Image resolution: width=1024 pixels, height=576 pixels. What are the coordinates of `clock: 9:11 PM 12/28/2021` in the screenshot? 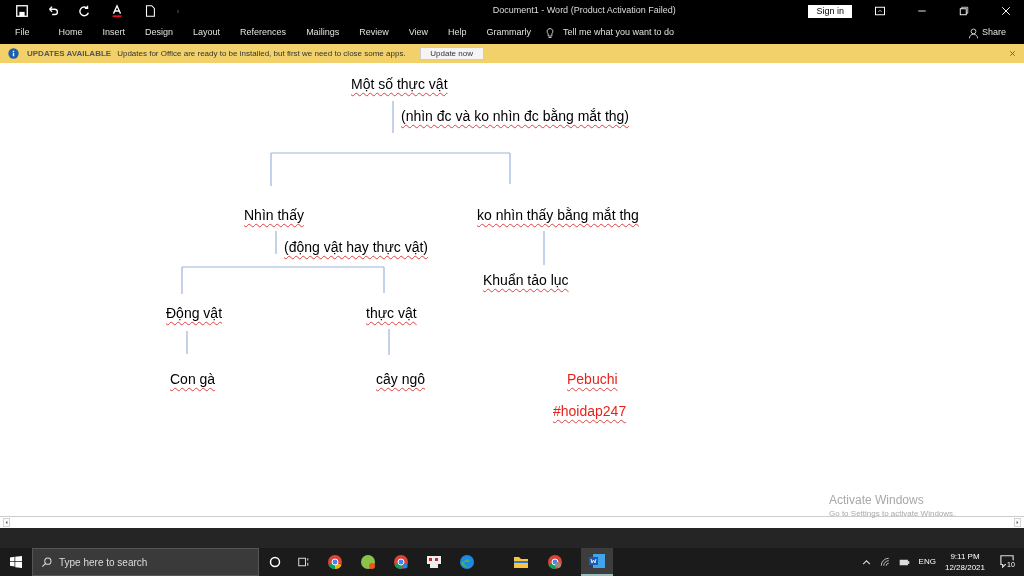 It's located at (964, 562).